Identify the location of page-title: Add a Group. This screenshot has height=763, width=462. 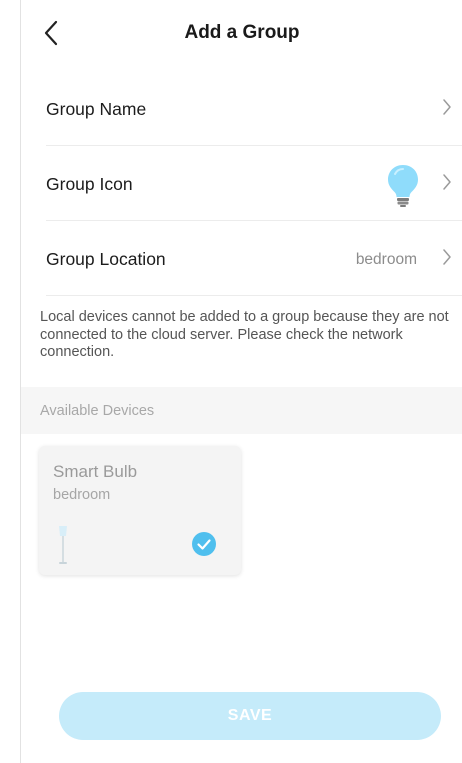
(242, 32).